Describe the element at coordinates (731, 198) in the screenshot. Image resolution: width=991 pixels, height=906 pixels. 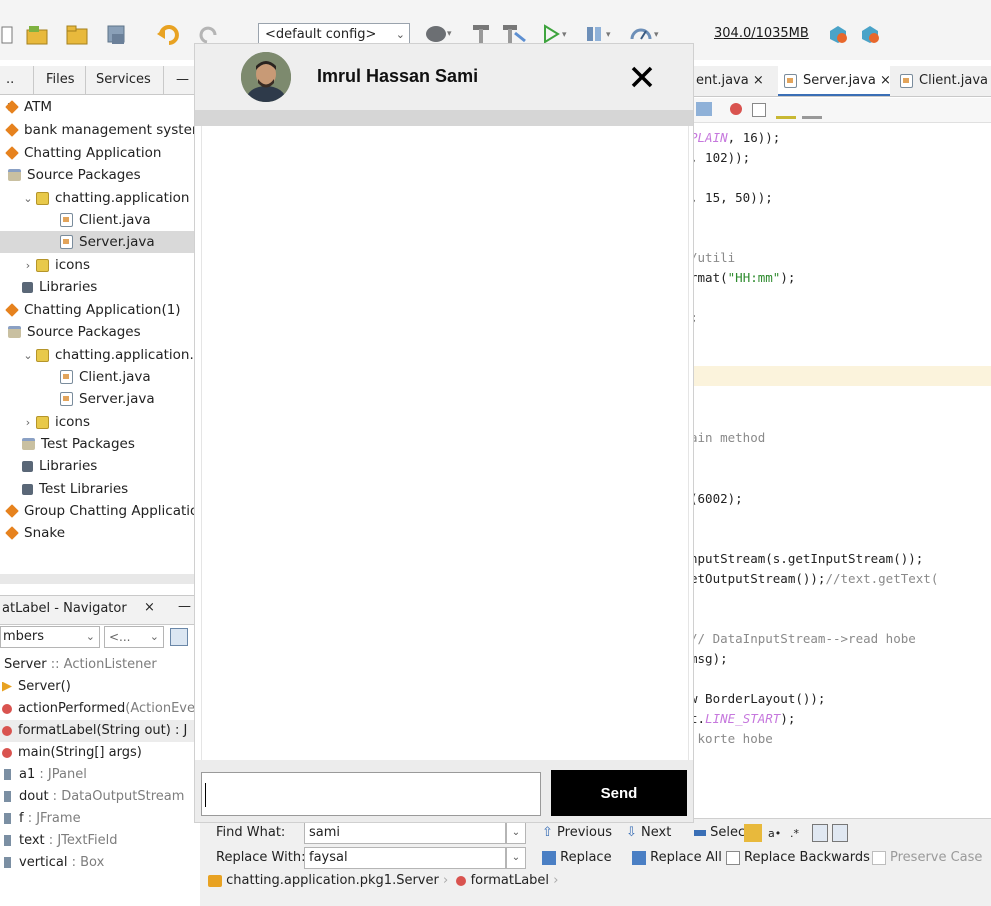
I see `code-line: , 15, 50));` at that location.